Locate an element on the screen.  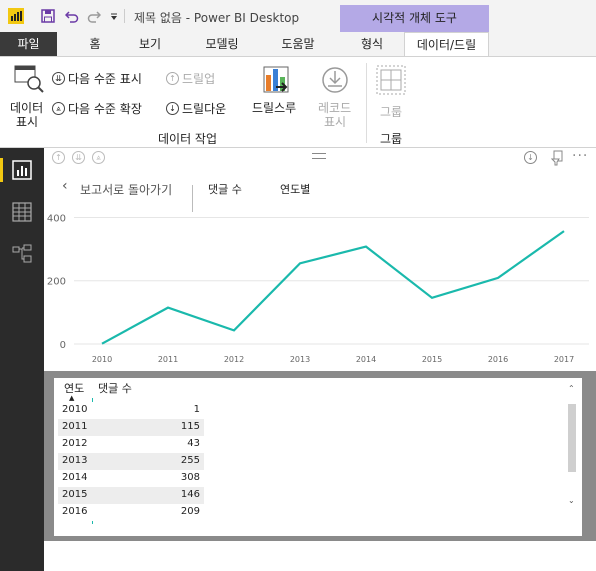
show-data-label-2: 표시 is located at coordinates (27, 122).